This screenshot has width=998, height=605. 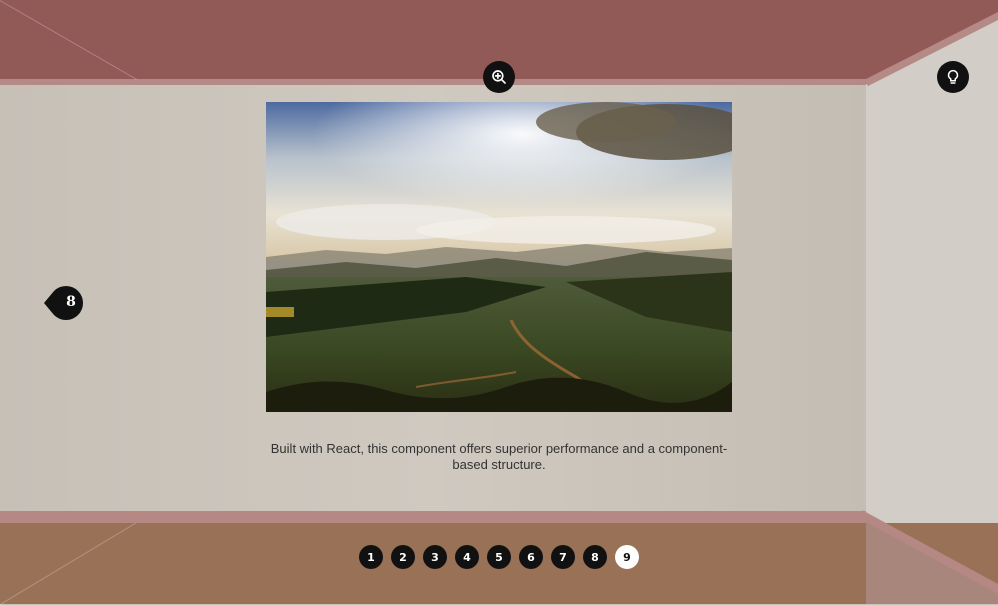 What do you see at coordinates (371, 557) in the screenshot?
I see `page-dot-1: 1` at bounding box center [371, 557].